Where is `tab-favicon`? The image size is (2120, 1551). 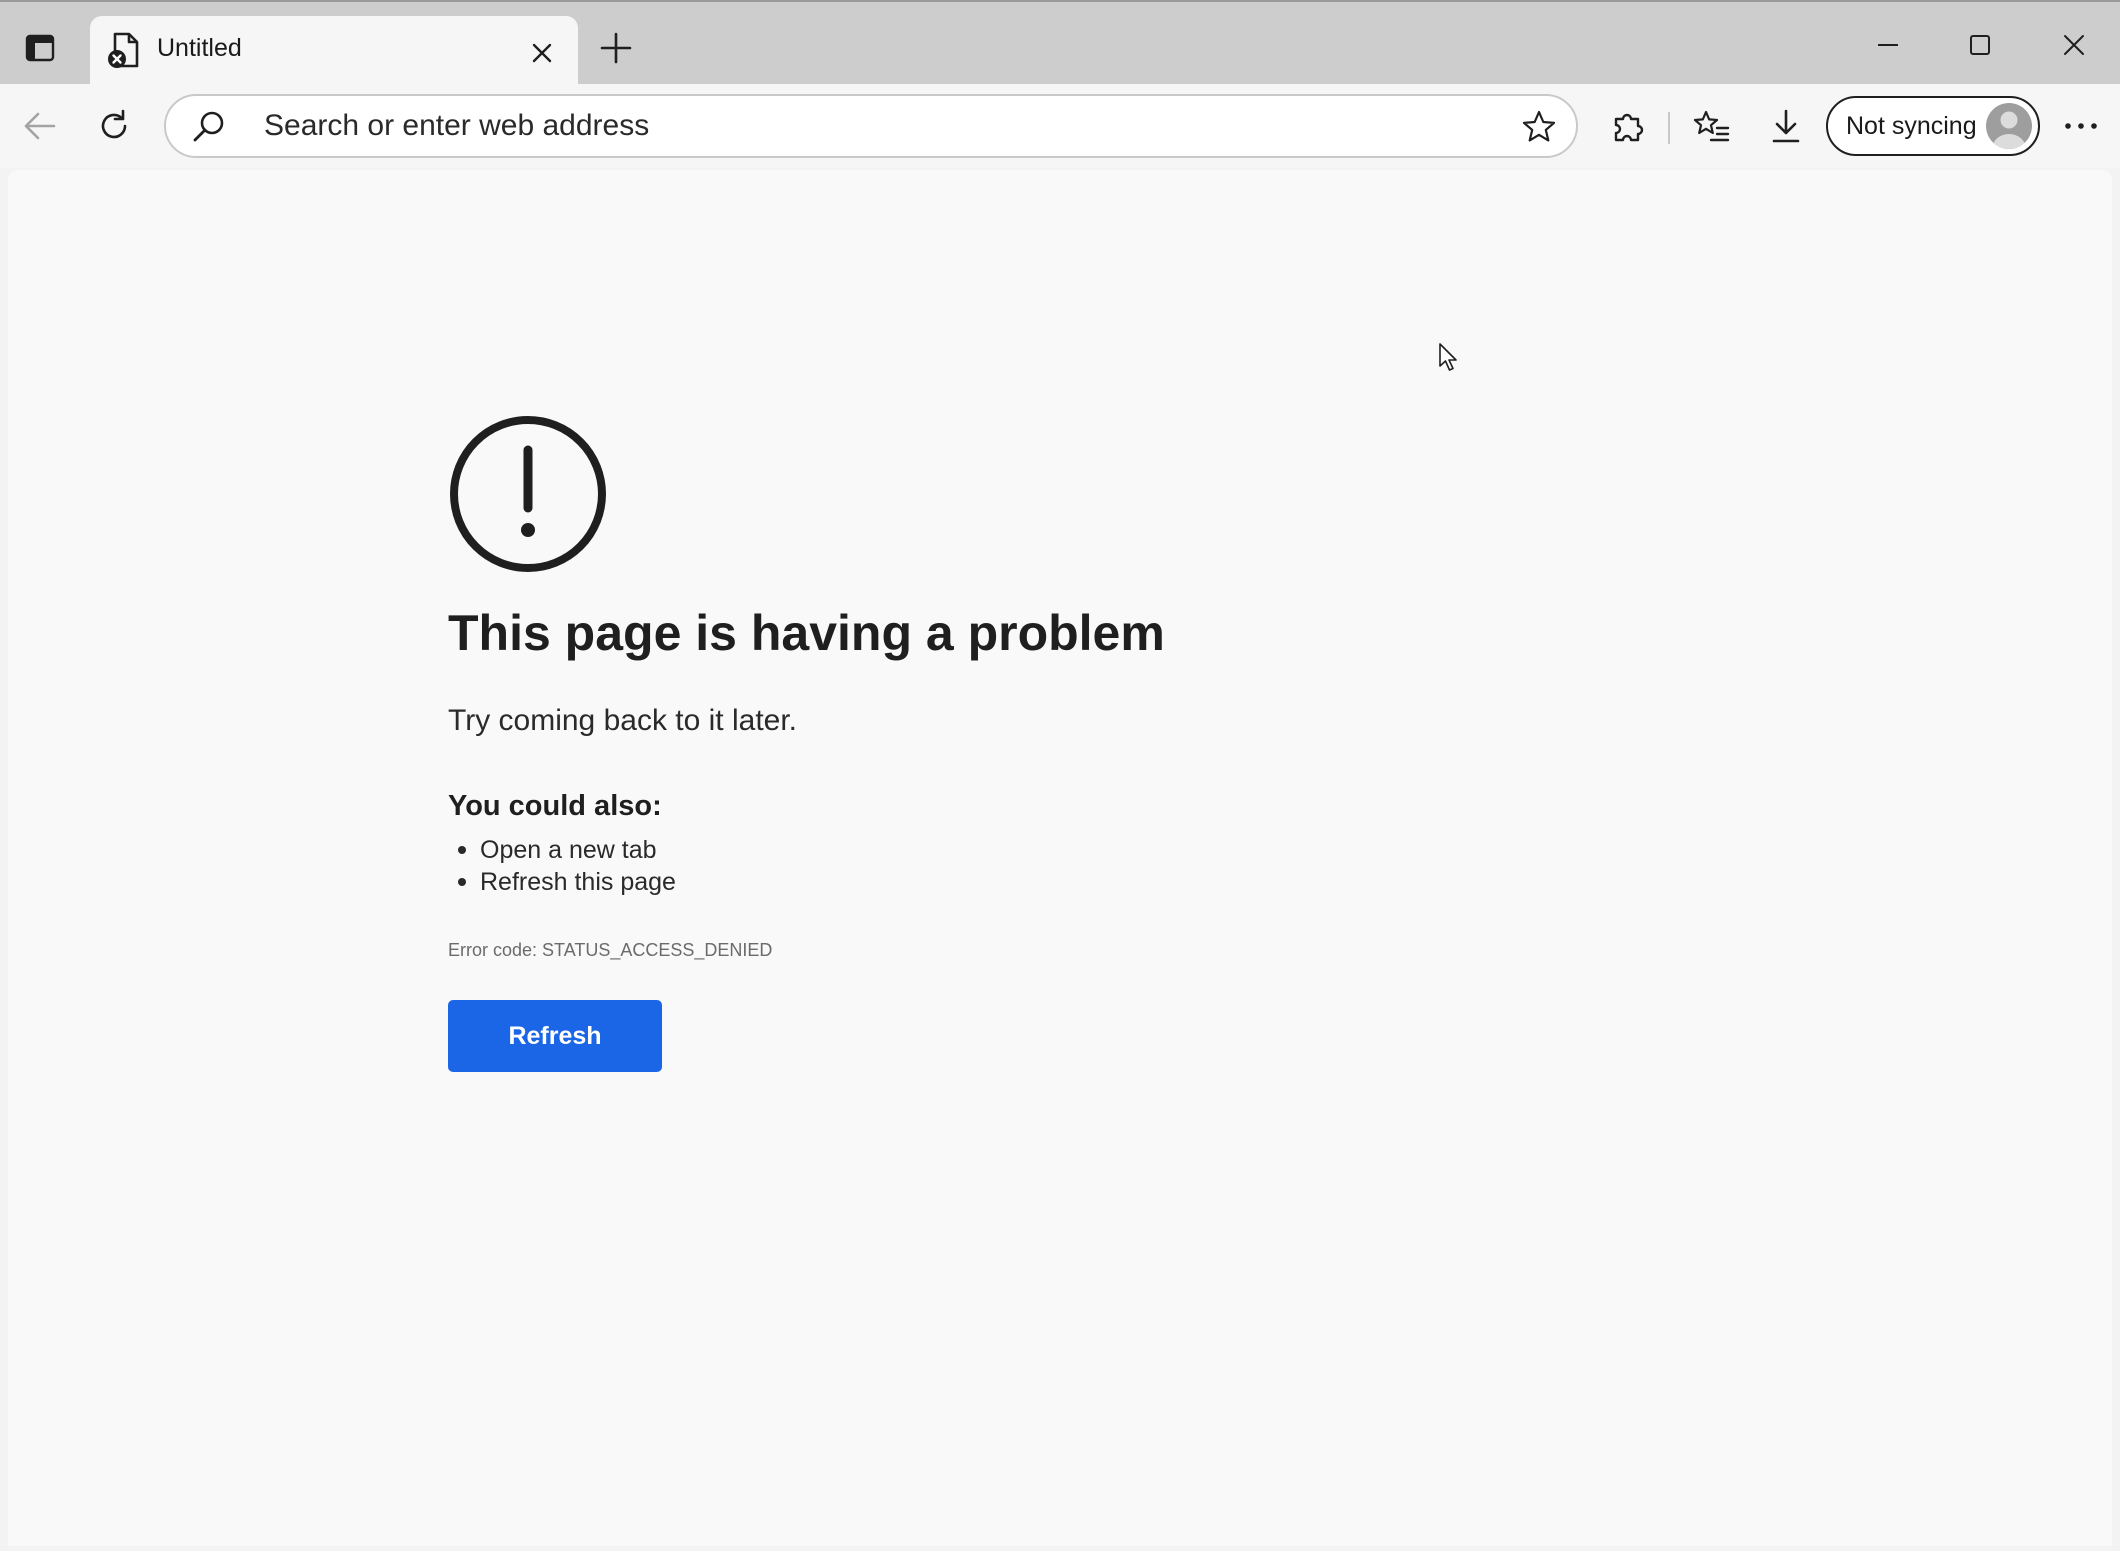
tab-favicon is located at coordinates (125, 51).